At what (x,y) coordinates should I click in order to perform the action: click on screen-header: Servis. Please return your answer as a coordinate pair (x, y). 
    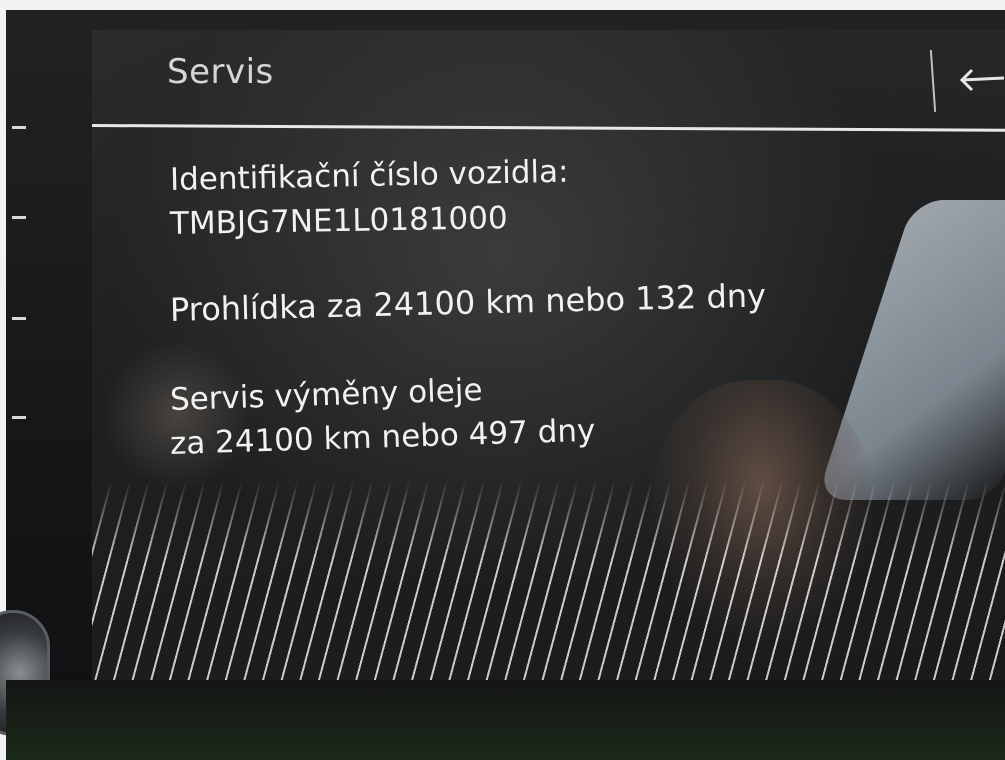
    Looking at the image, I should click on (548, 78).